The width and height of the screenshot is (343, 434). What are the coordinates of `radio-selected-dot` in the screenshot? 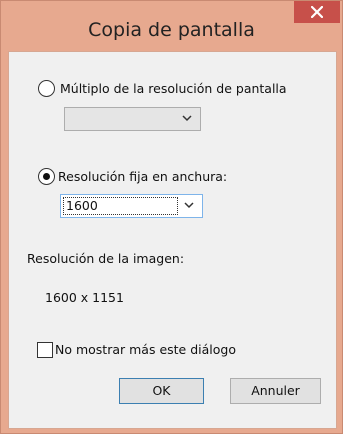 It's located at (46, 176).